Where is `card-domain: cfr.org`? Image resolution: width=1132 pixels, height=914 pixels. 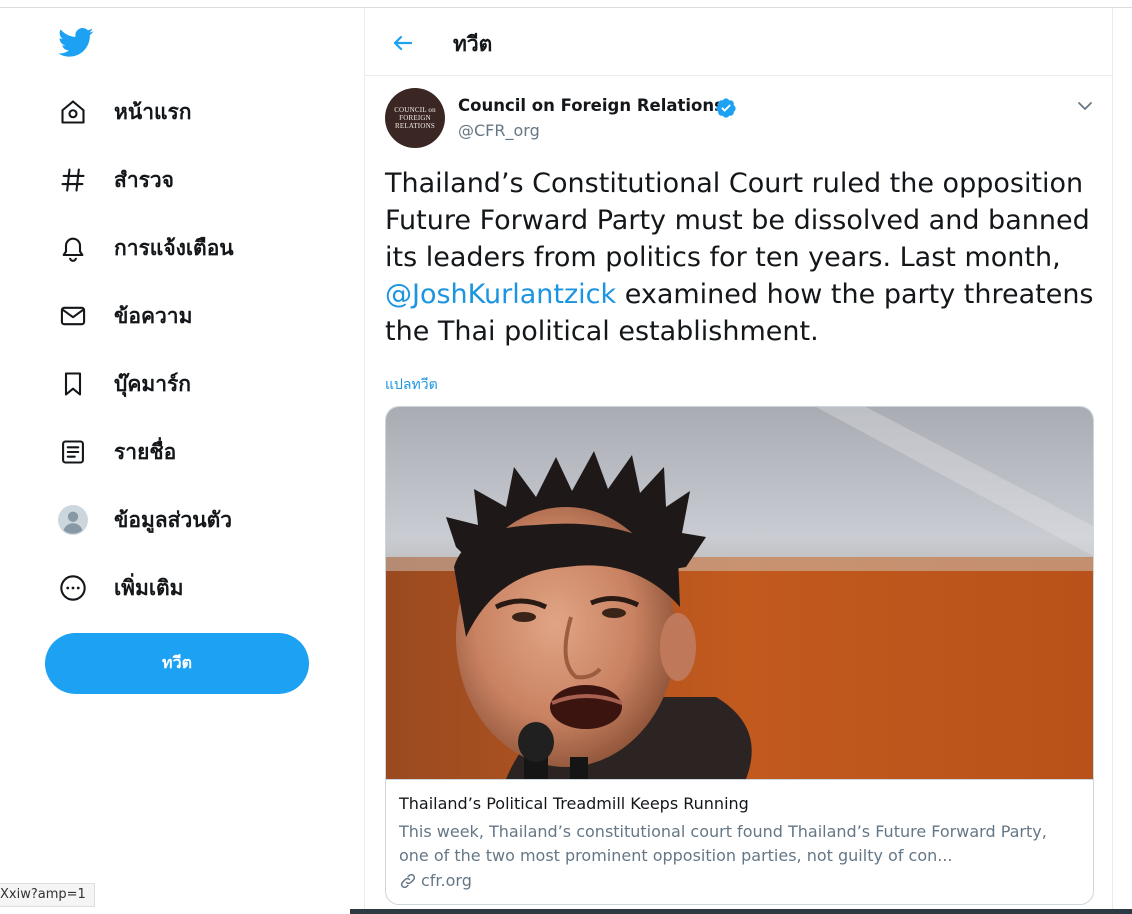 card-domain: cfr.org is located at coordinates (435, 880).